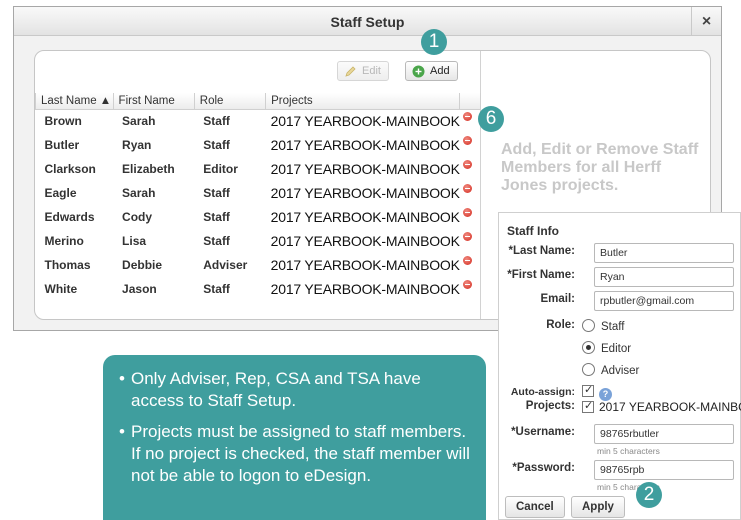  What do you see at coordinates (535, 507) in the screenshot?
I see `cancel-button: Cancel` at bounding box center [535, 507].